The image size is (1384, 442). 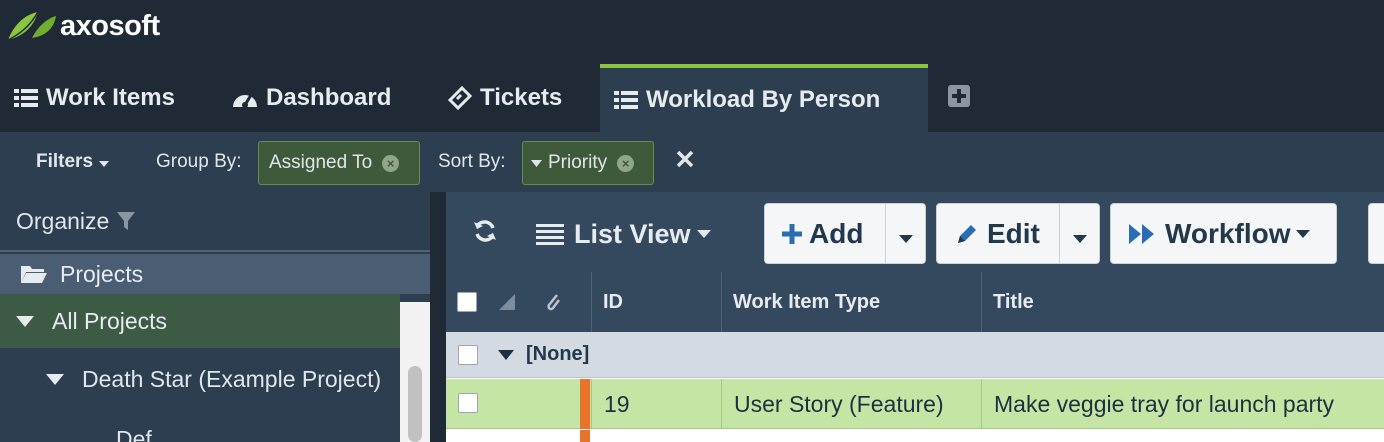 I want to click on tab-label: Tickets, so click(x=521, y=97).